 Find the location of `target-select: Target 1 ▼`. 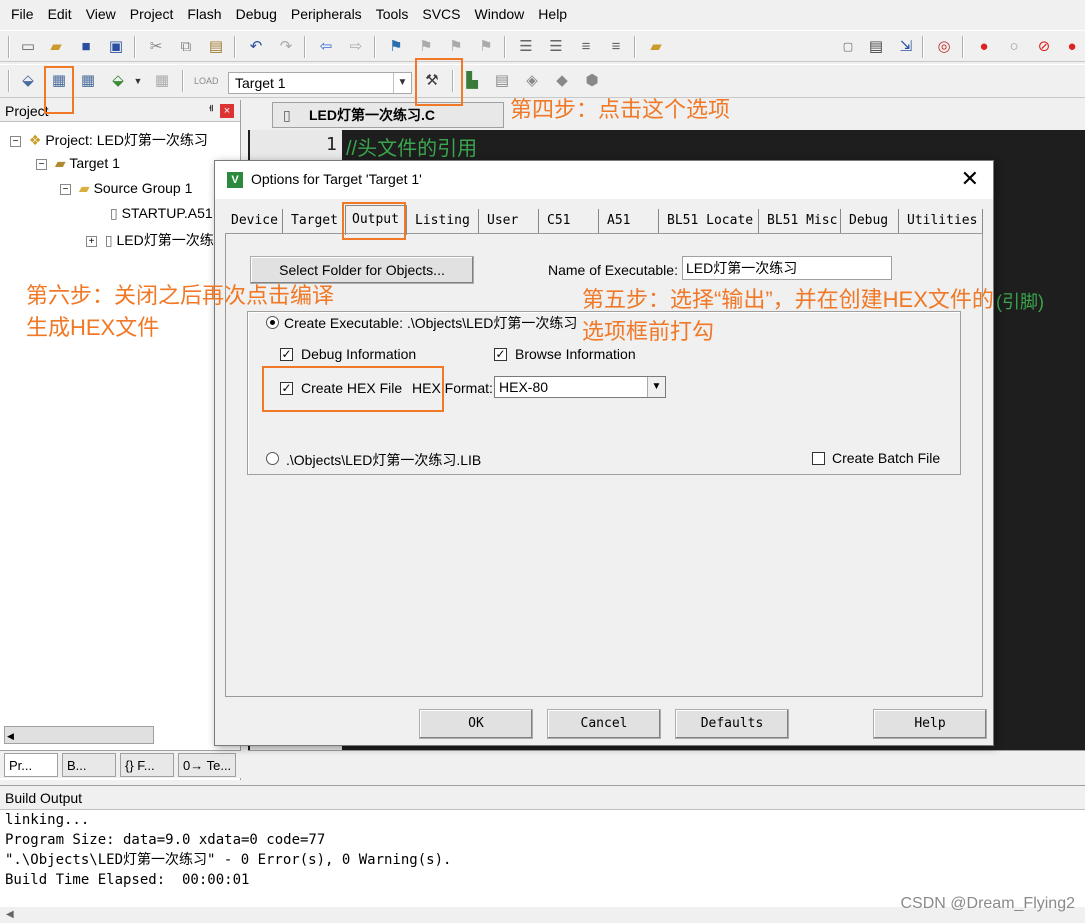

target-select: Target 1 ▼ is located at coordinates (320, 83).